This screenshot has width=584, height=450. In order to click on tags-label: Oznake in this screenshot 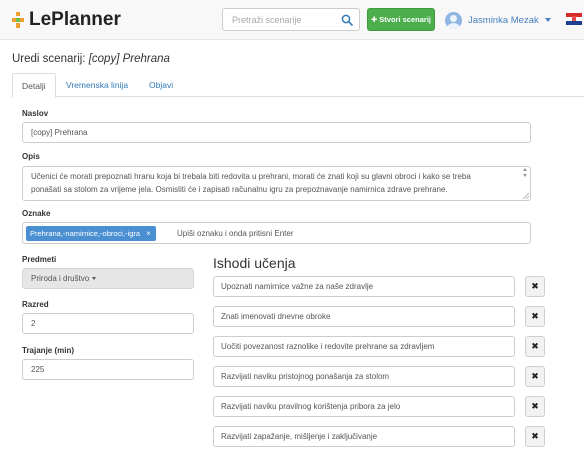, I will do `click(36, 213)`.